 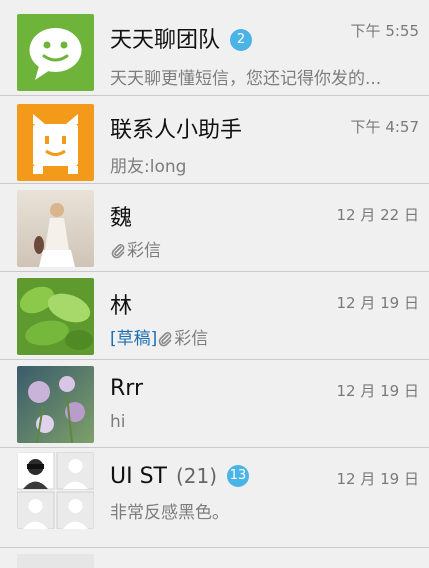 What do you see at coordinates (126, 388) in the screenshot?
I see `contact-name: Rrr` at bounding box center [126, 388].